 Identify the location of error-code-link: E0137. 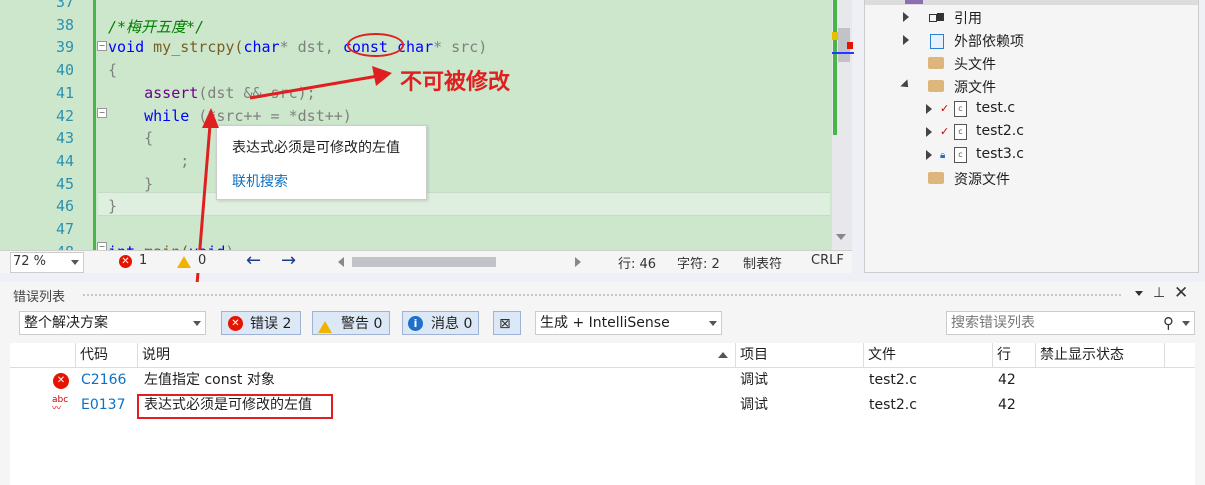
(103, 405).